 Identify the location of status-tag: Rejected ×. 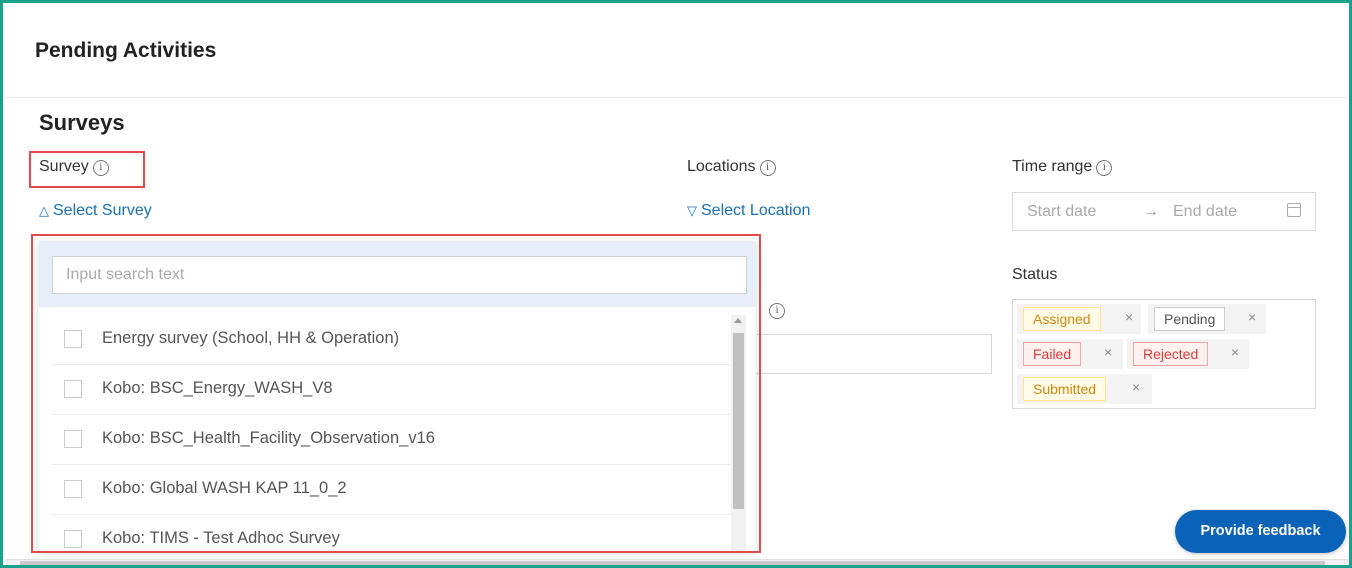
(1188, 354).